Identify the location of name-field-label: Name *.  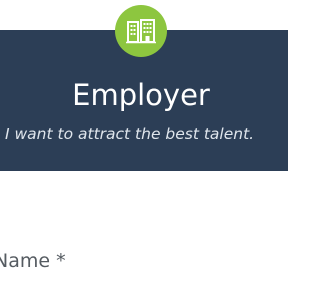
(33, 261).